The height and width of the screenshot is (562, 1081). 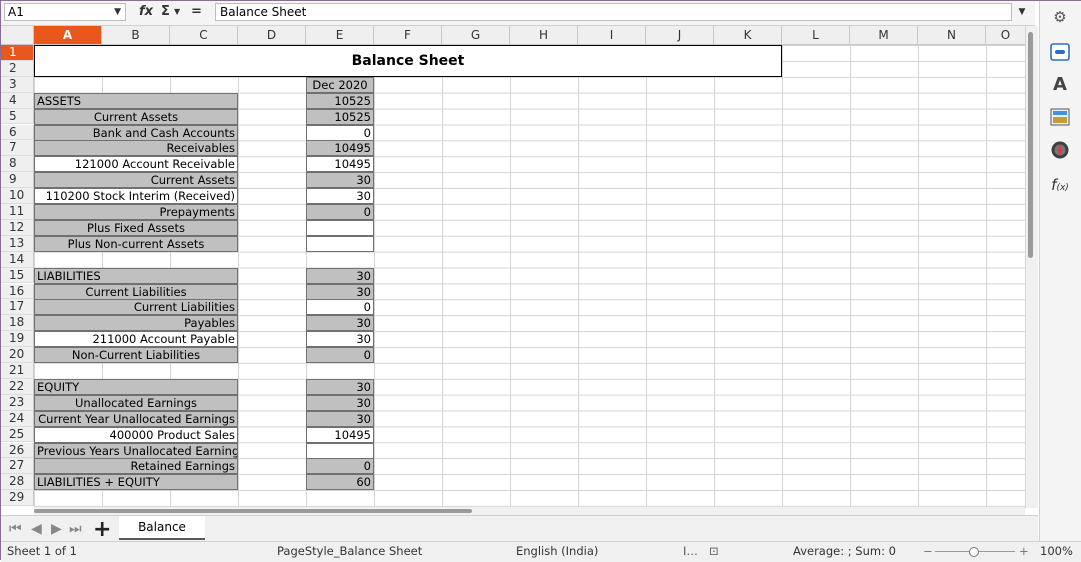 What do you see at coordinates (340, 35) in the screenshot?
I see `column-header-e: E` at bounding box center [340, 35].